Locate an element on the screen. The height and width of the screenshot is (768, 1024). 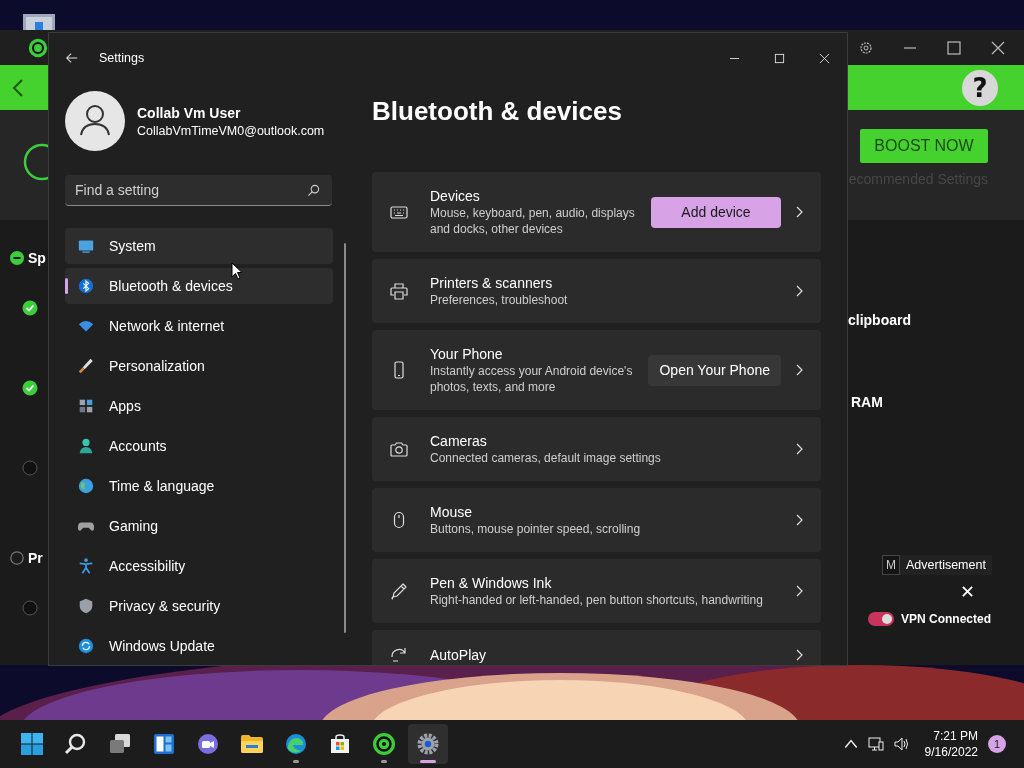
settings-card: Cameras Connected cameras, default image settings is located at coordinates (596, 449).